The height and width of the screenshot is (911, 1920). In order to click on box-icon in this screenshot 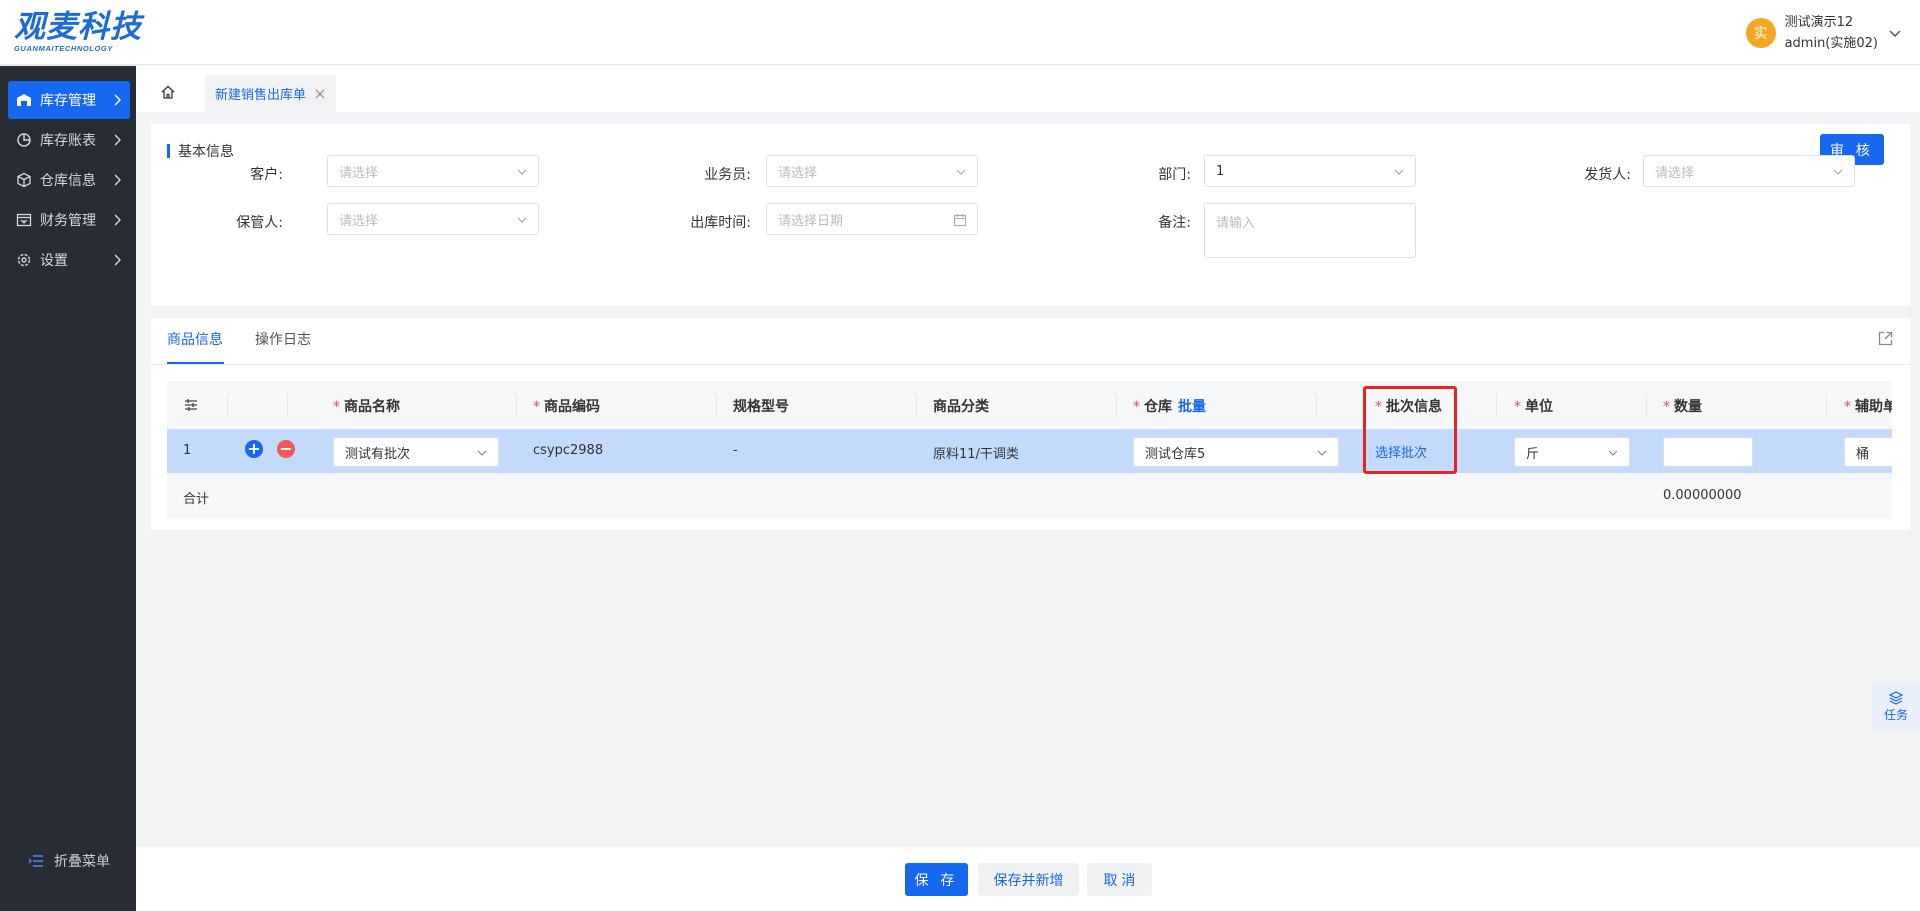, I will do `click(24, 180)`.